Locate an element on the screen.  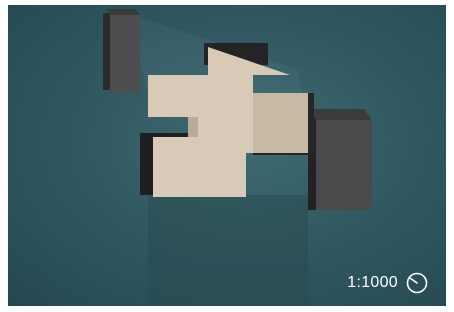
building-side-face is located at coordinates (280, 123).